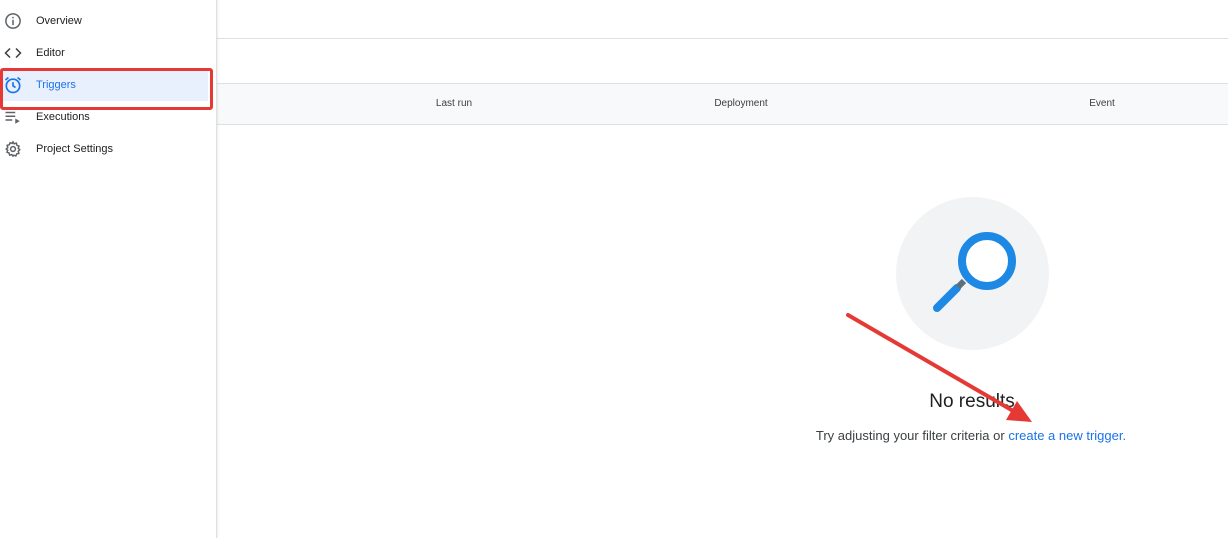  I want to click on top-bar, so click(722, 19).